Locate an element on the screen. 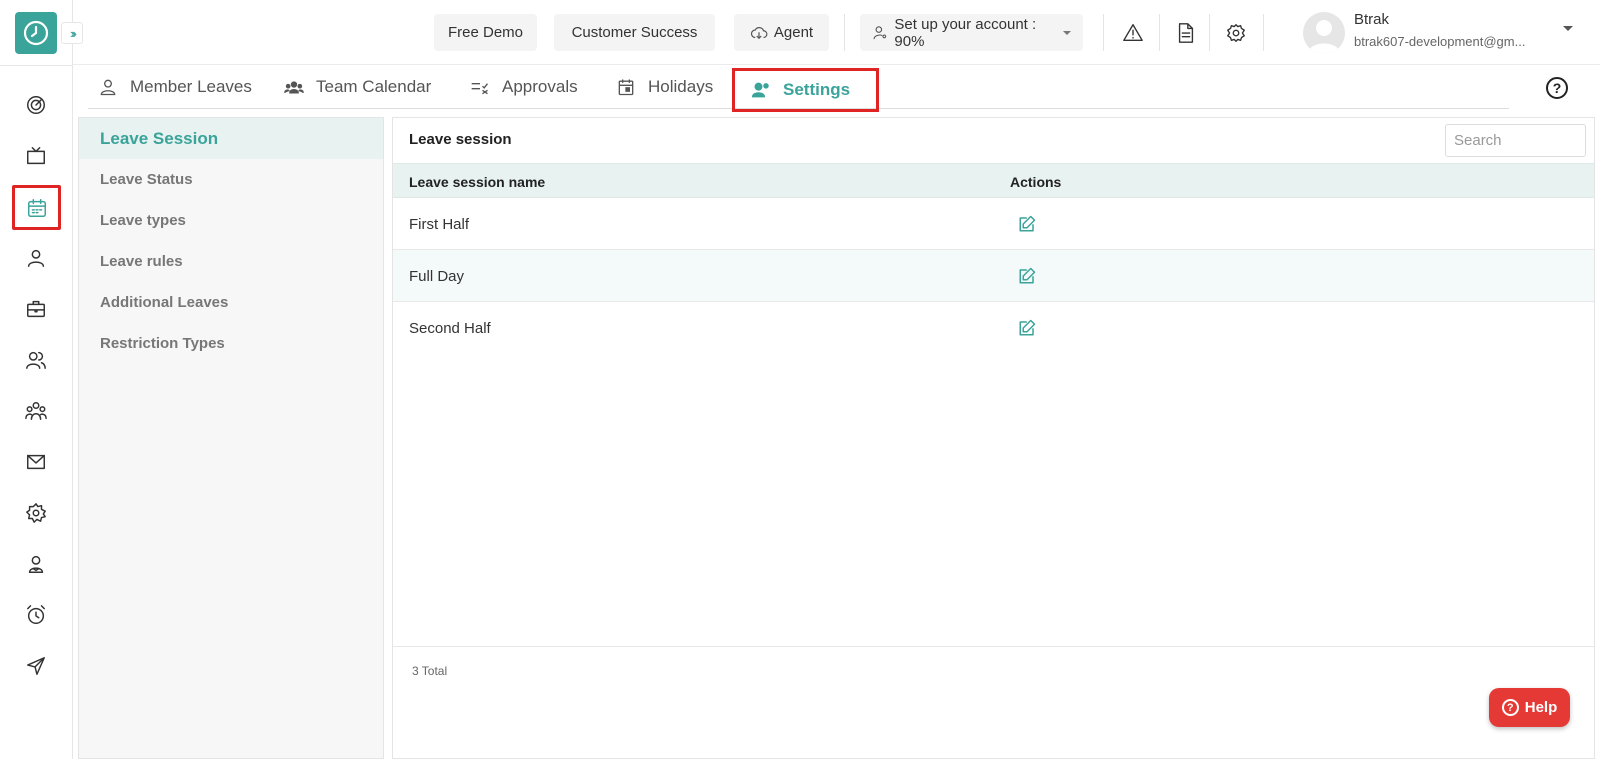 This screenshot has width=1600, height=759. setup-account-dropdown: Set up your account : 90% is located at coordinates (971, 32).